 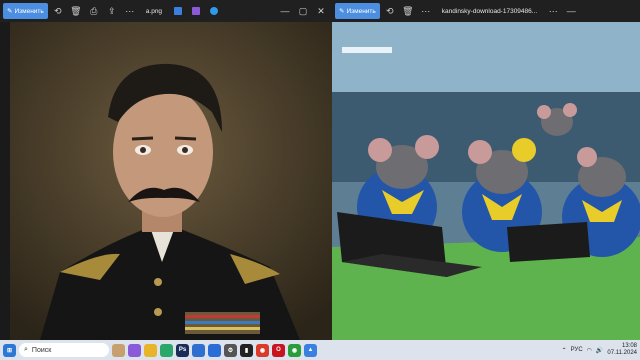 I want to click on chrome-icon: ◉, so click(x=262, y=350).